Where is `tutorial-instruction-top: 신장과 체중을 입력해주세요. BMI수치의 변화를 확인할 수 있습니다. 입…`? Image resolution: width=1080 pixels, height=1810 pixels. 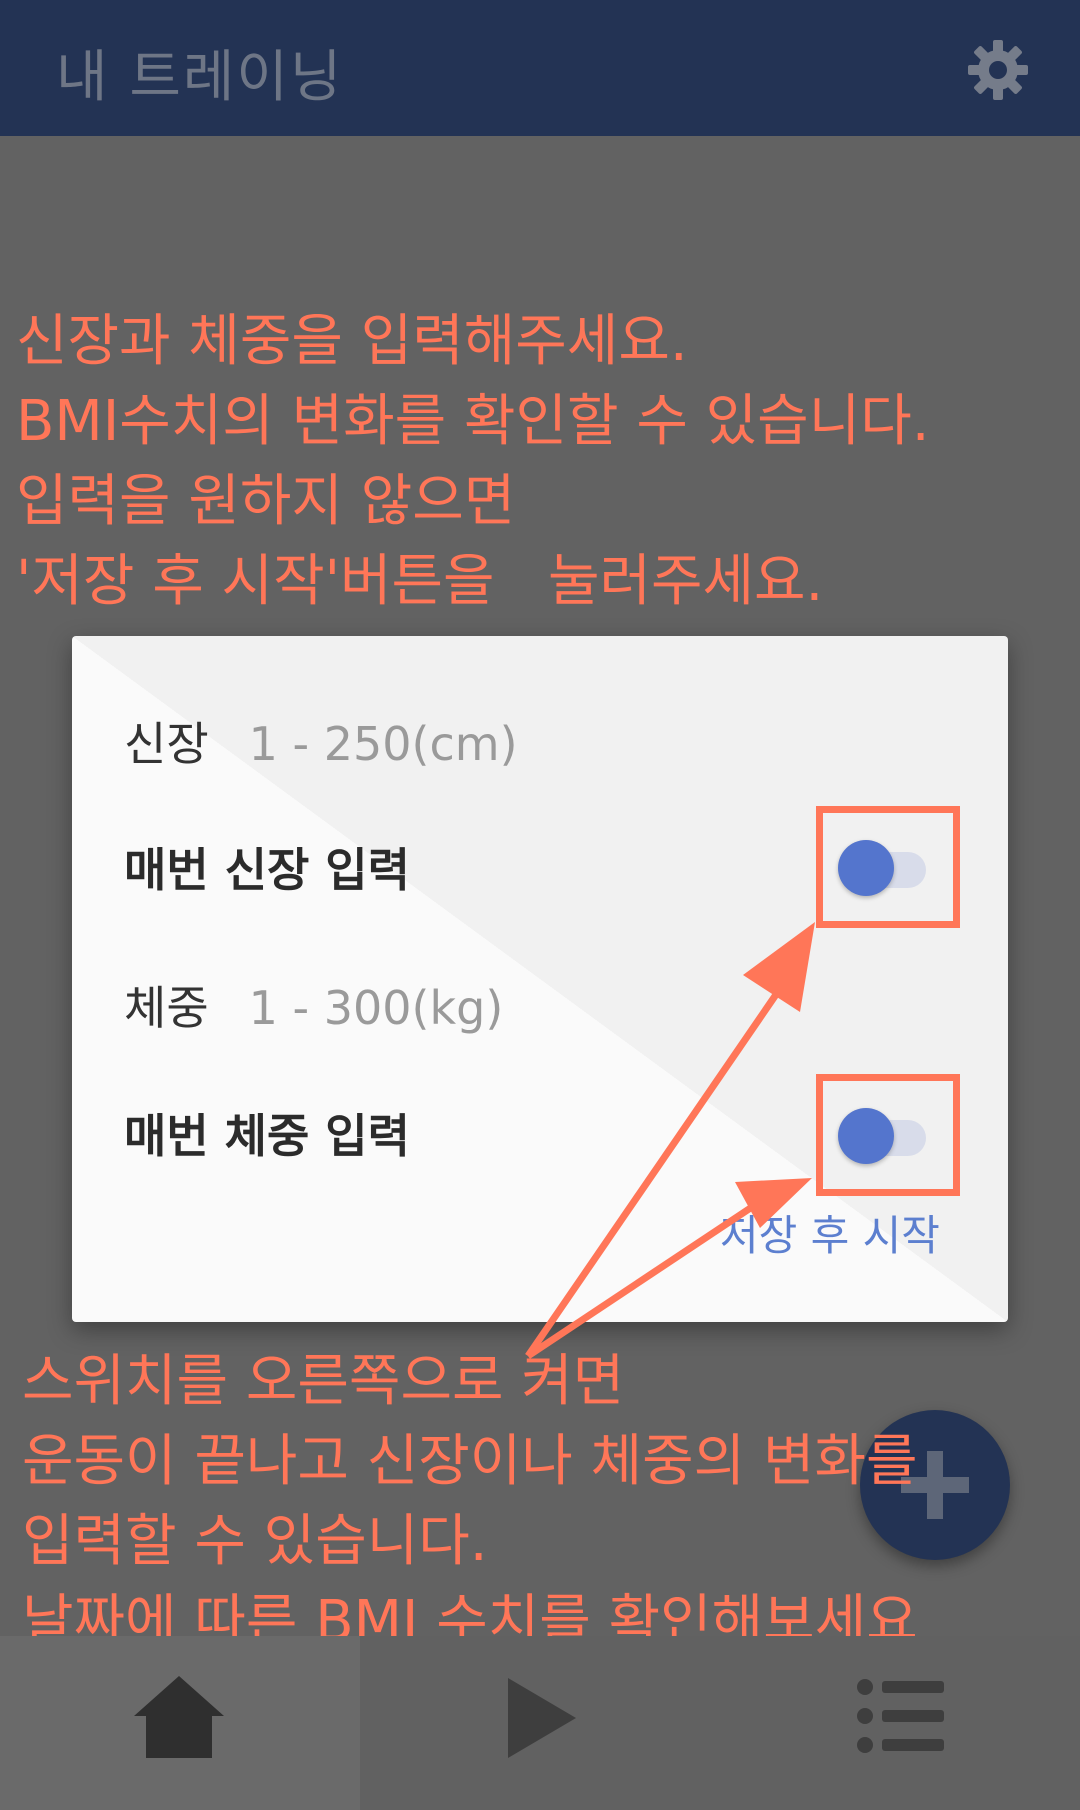
tutorial-instruction-top: 신장과 체중을 입력해주세요. BMI수치의 변화를 확인할 수 있습니다. 입… is located at coordinates (473, 462).